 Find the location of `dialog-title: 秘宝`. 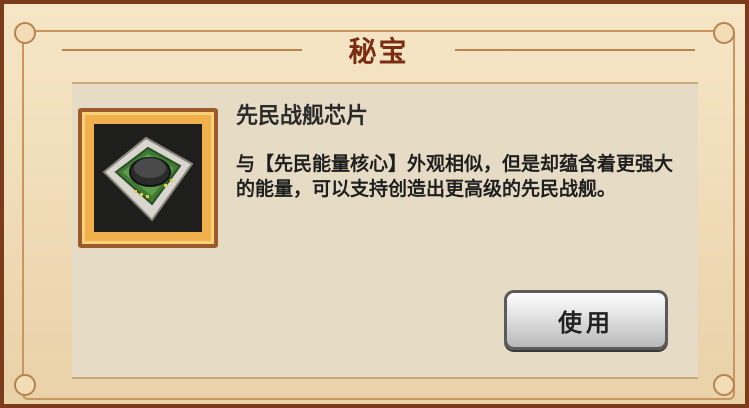

dialog-title: 秘宝 is located at coordinates (378, 51).